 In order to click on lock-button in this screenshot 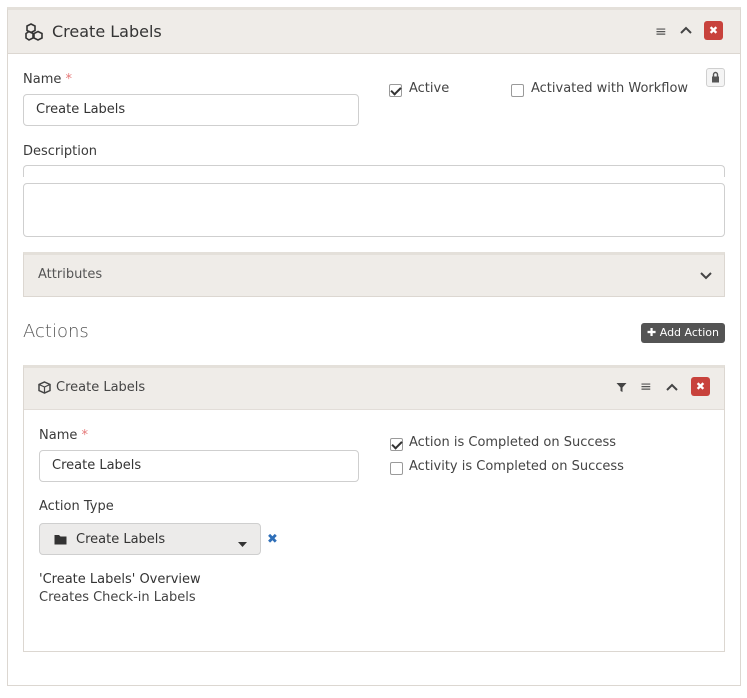, I will do `click(715, 77)`.